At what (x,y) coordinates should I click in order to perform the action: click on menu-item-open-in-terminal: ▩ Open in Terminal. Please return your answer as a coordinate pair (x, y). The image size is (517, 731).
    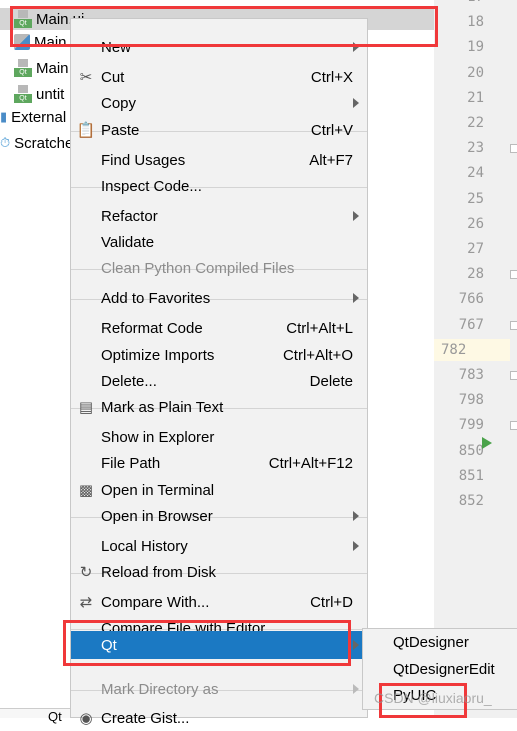
    Looking at the image, I should click on (219, 490).